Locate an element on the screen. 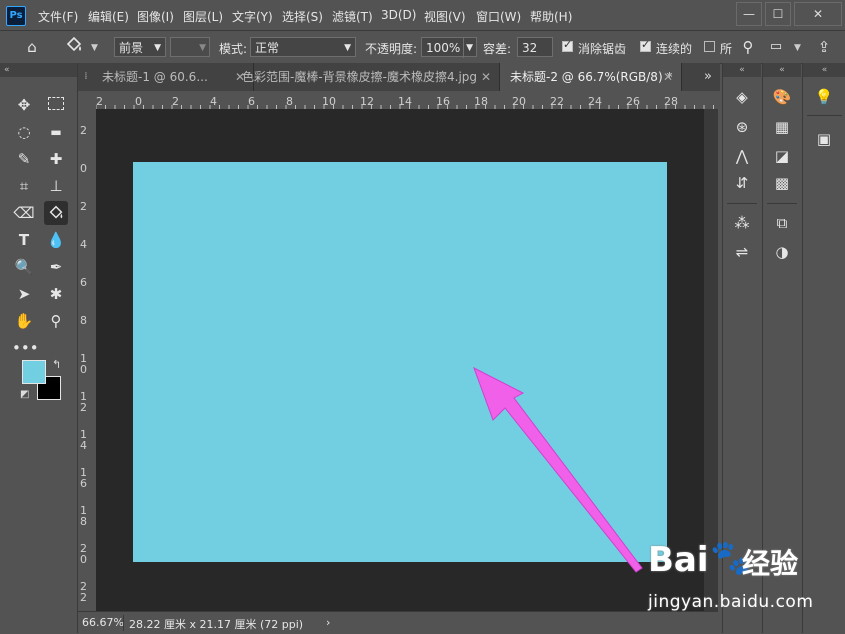 The width and height of the screenshot is (845, 634). channels-icon: ⊛ is located at coordinates (742, 127).